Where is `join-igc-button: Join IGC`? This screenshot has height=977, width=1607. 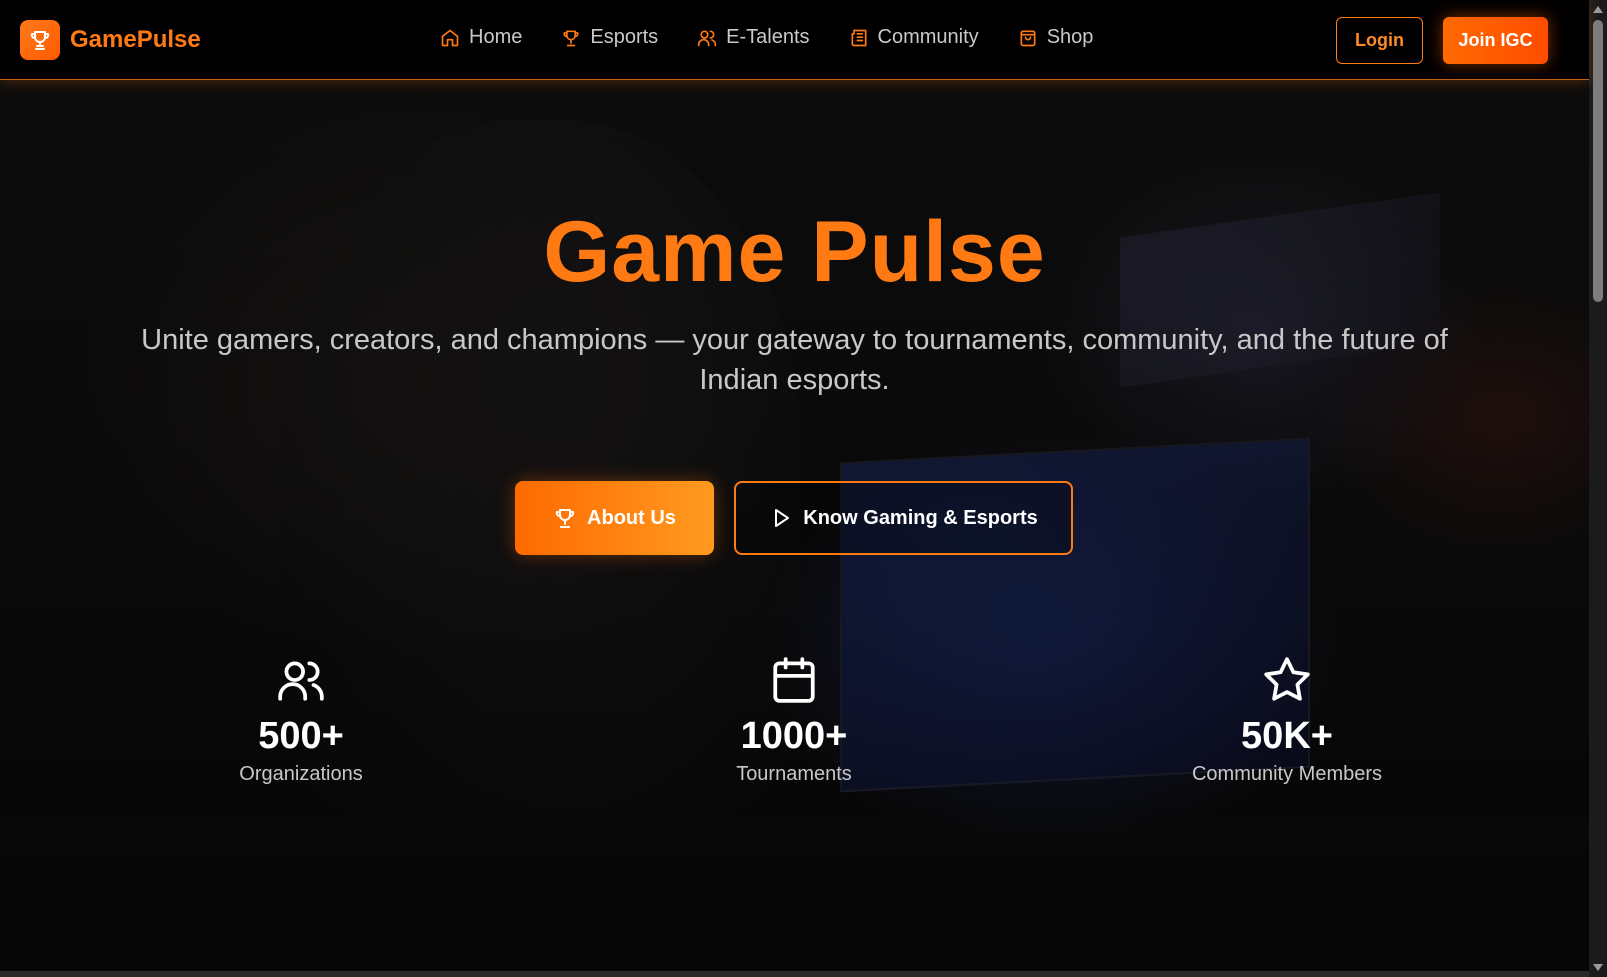 join-igc-button: Join IGC is located at coordinates (1495, 40).